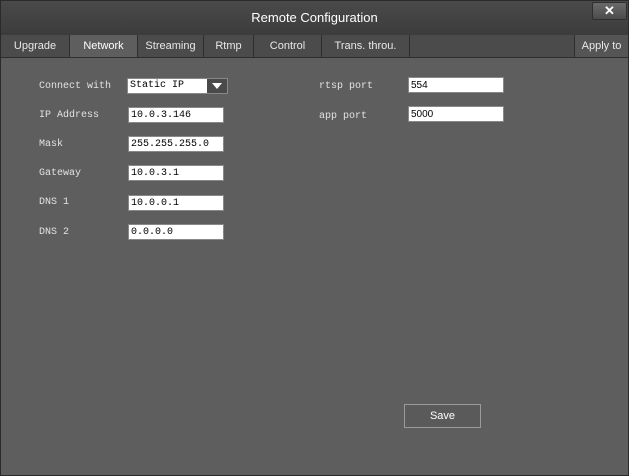  Describe the element at coordinates (366, 46) in the screenshot. I see `tab-trans-throu: Trans. throu.` at that location.